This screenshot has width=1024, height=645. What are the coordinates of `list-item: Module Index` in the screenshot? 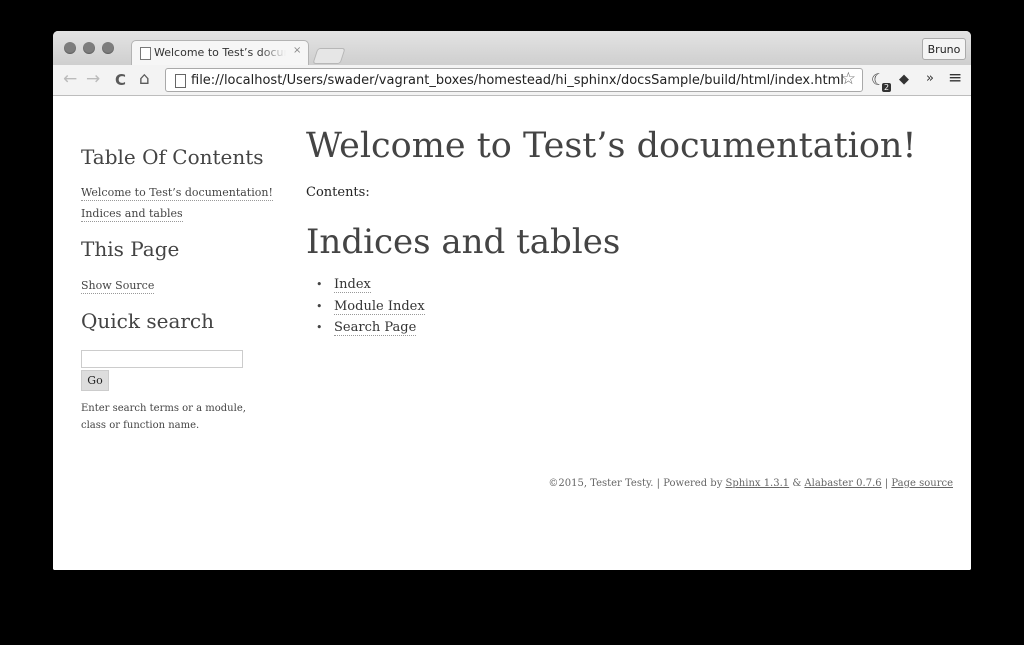 It's located at (370, 307).